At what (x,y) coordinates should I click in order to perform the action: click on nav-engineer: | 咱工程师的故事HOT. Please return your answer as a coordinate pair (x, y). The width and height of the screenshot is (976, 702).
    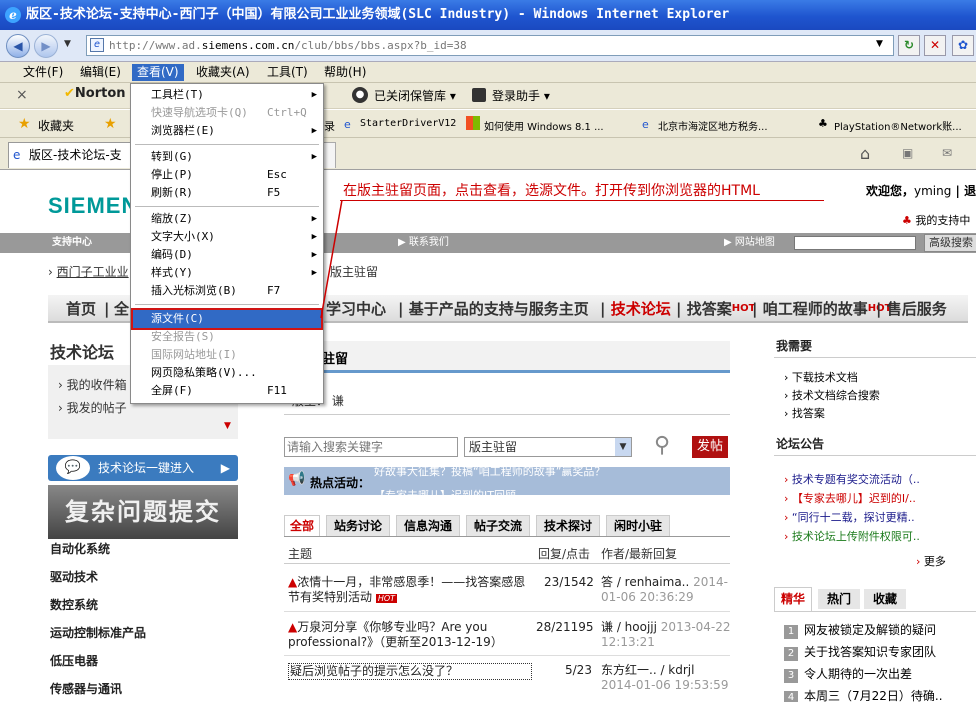
    Looking at the image, I should click on (821, 308).